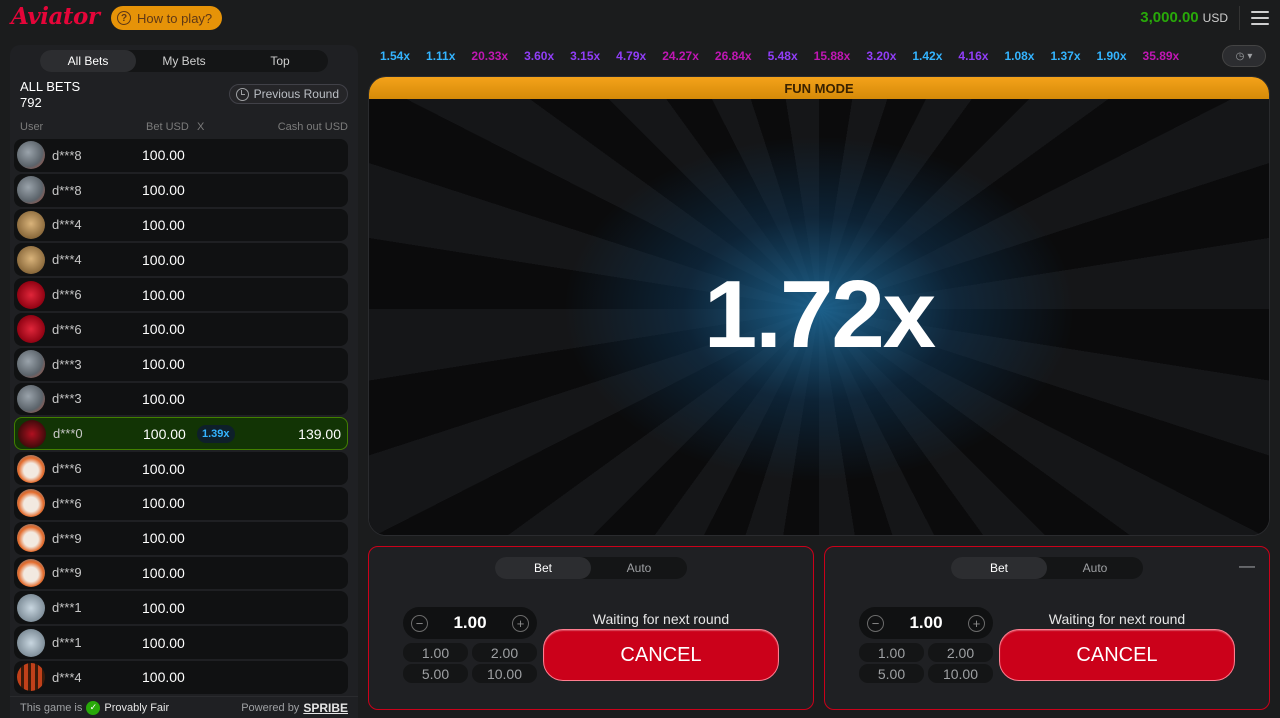 Image resolution: width=1280 pixels, height=718 pixels. Describe the element at coordinates (1112, 56) in the screenshot. I see `history-multiplier: 1.90x` at that location.